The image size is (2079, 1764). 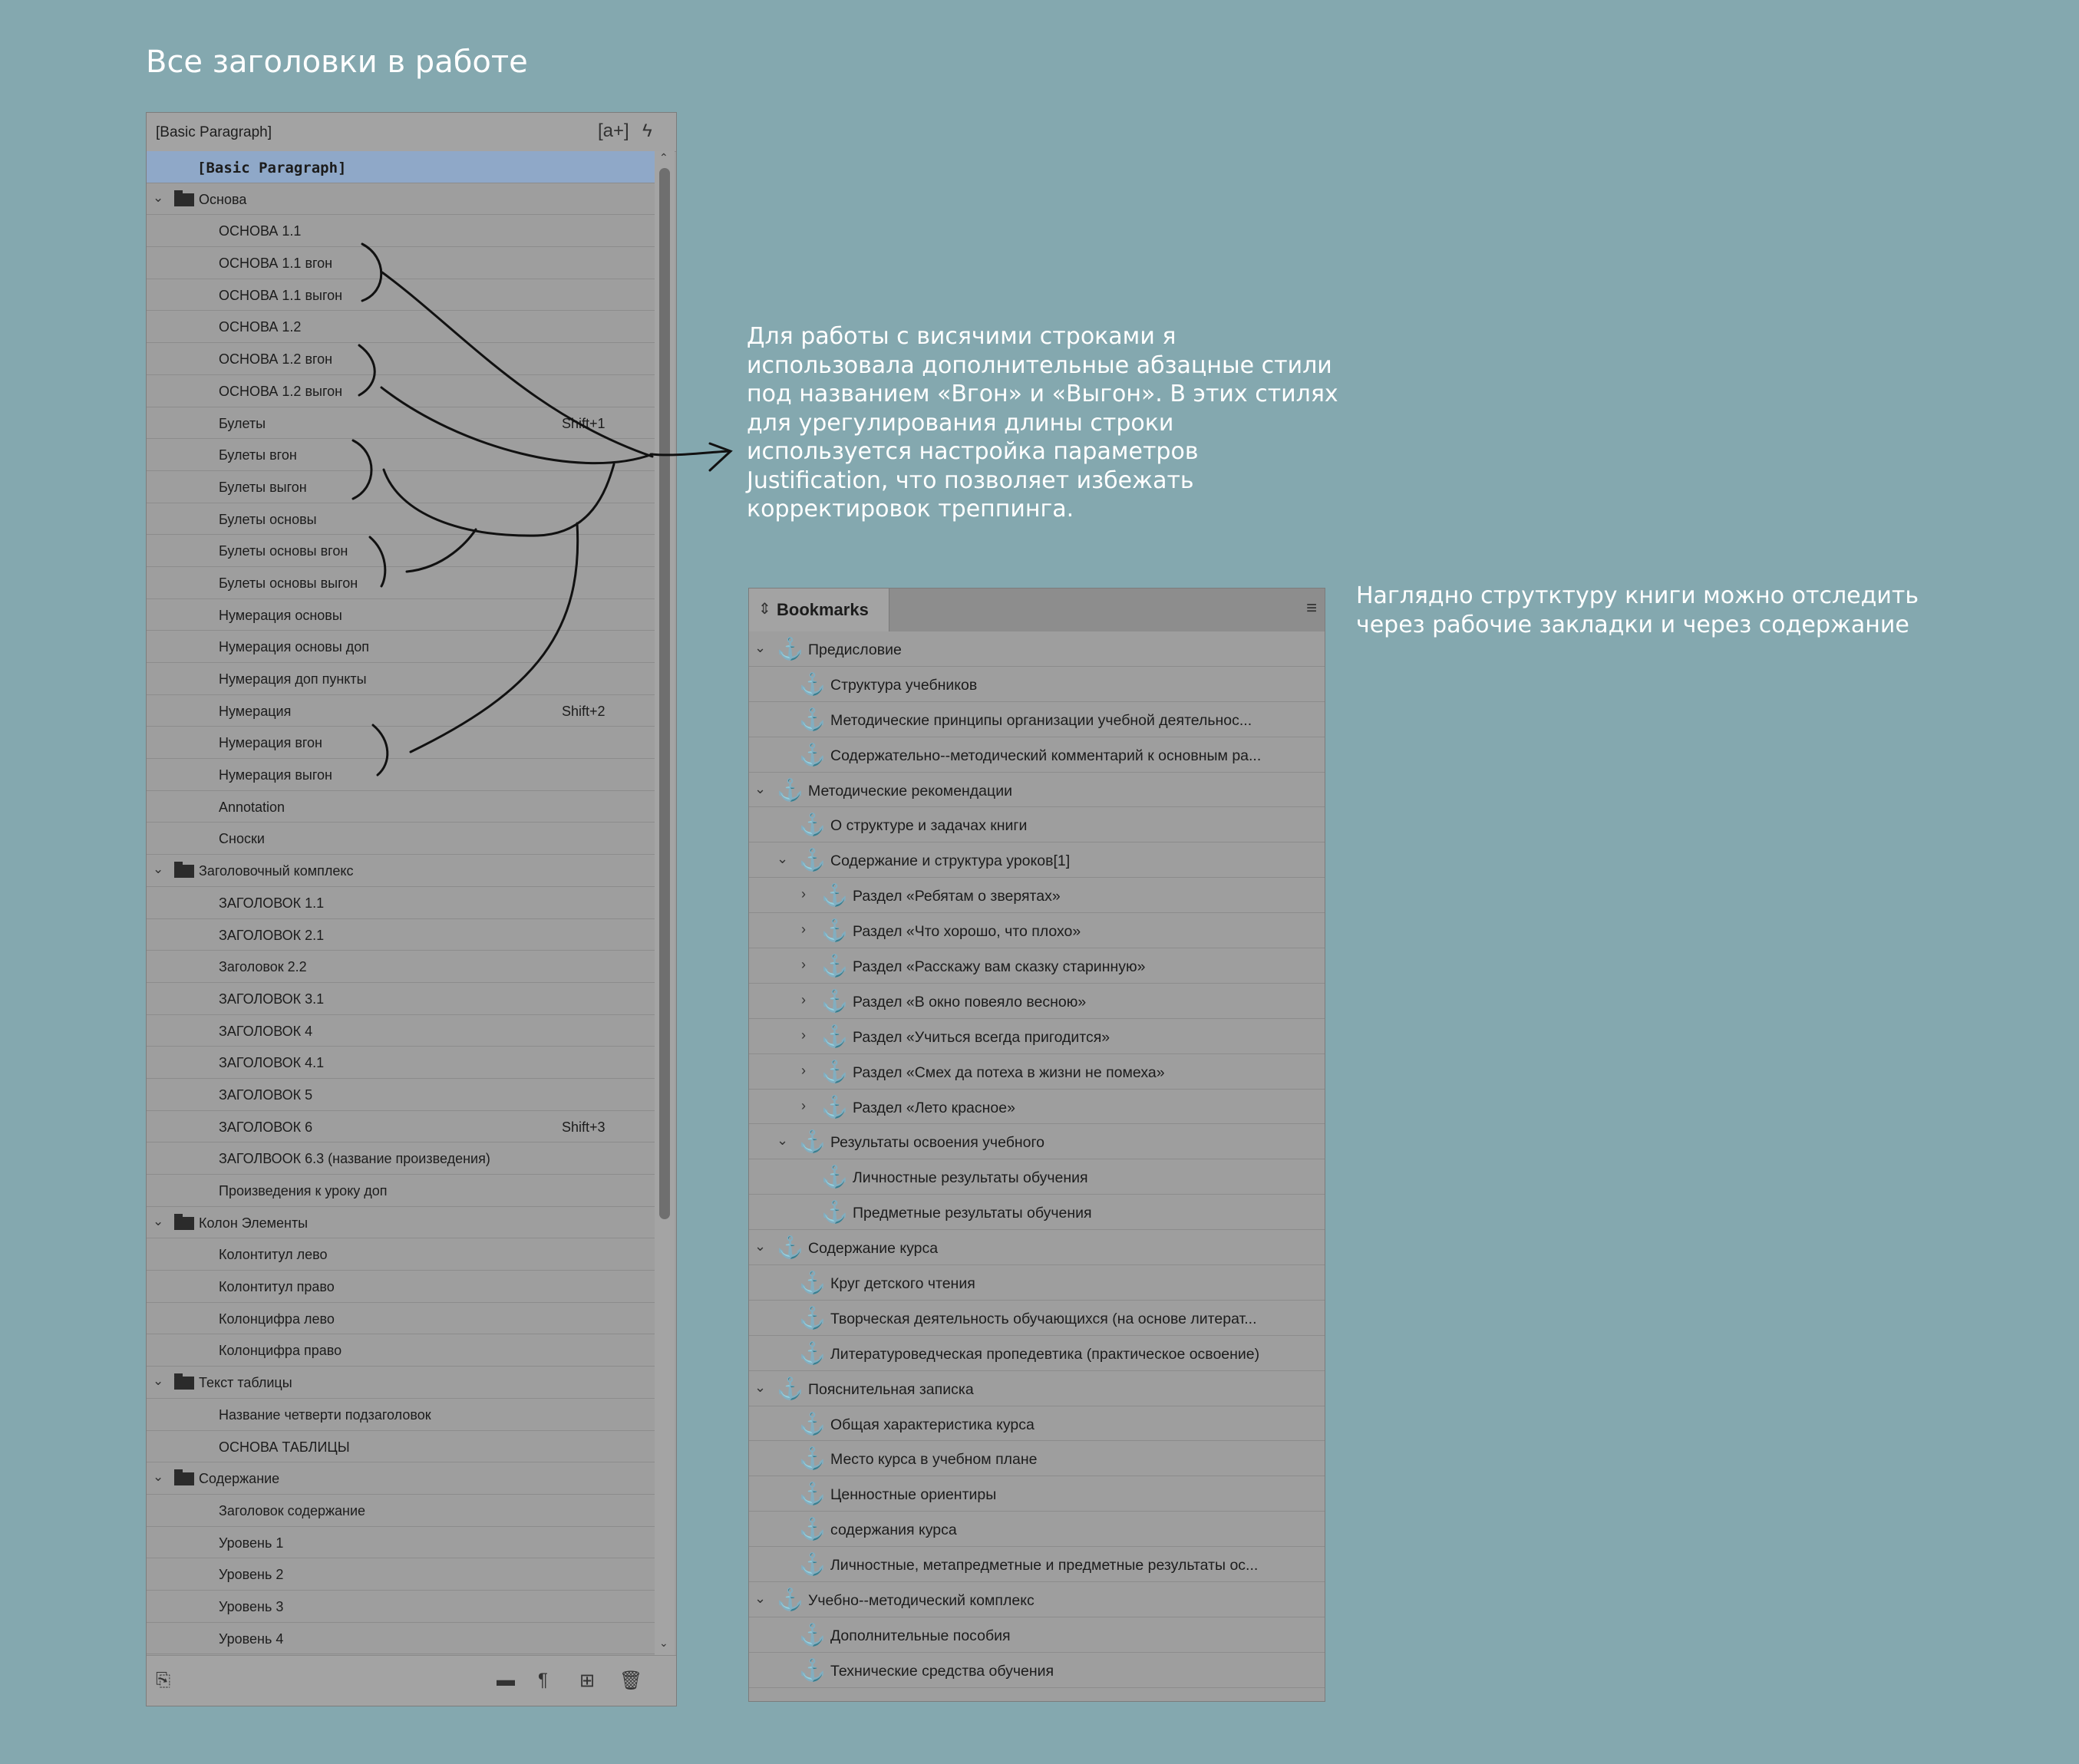 I want to click on curve-main-arrow, so click(x=690, y=454).